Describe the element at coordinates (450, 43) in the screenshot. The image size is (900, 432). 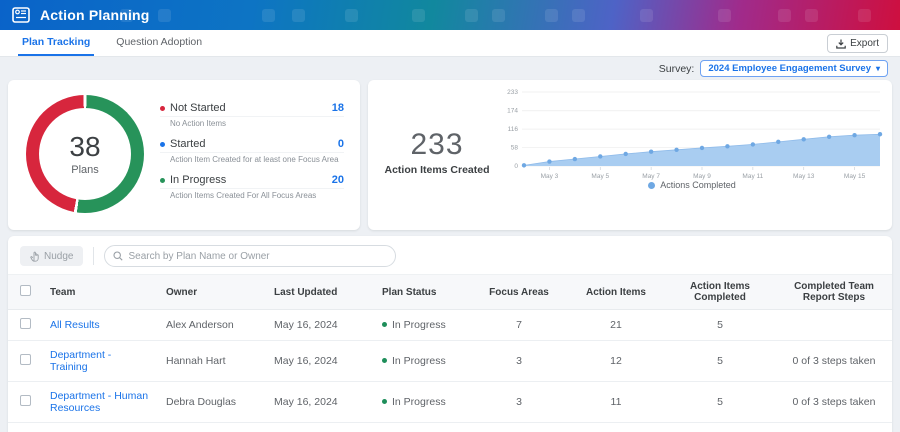
I see `tab-bar: Plan Tracking Question Adoption Export` at that location.